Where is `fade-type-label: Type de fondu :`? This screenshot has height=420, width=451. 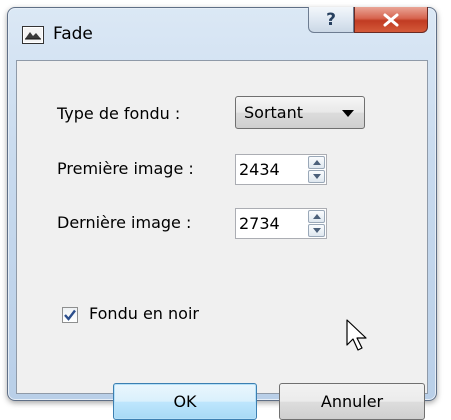
fade-type-label: Type de fondu : is located at coordinates (119, 113).